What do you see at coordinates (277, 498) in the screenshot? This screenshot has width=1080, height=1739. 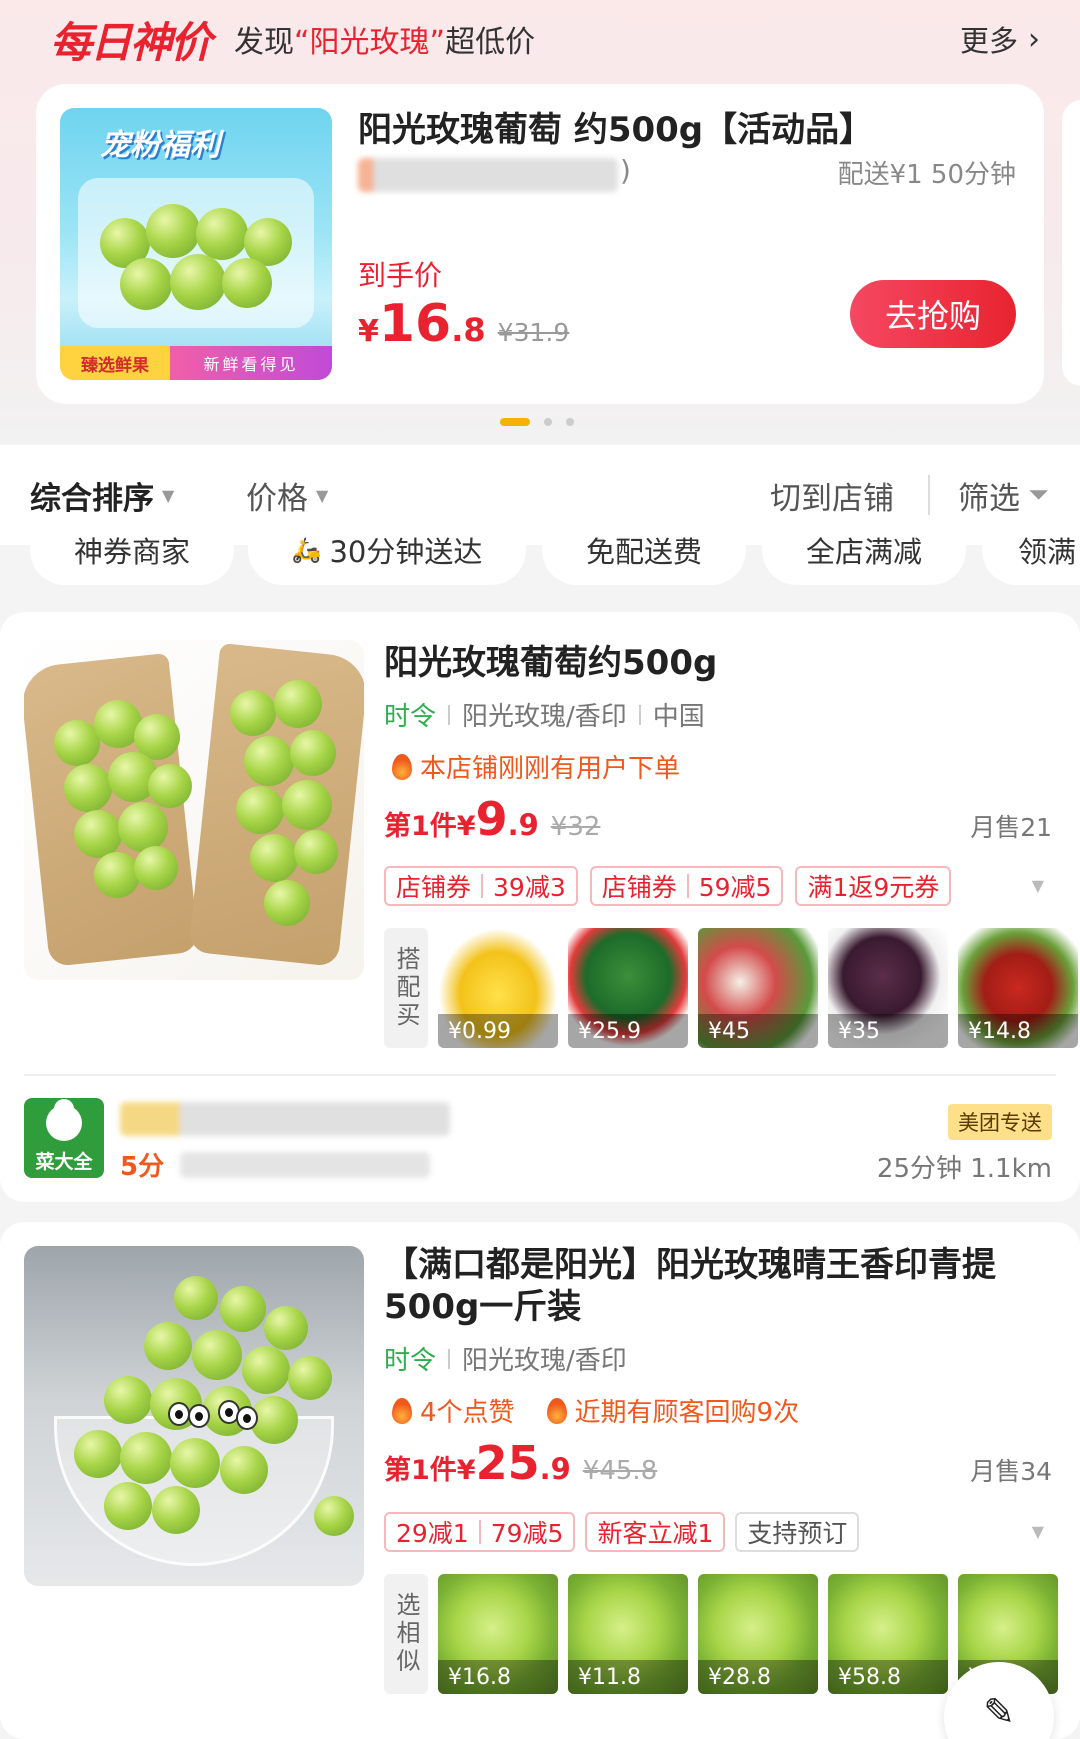 I see `sort-price-label: 价格` at bounding box center [277, 498].